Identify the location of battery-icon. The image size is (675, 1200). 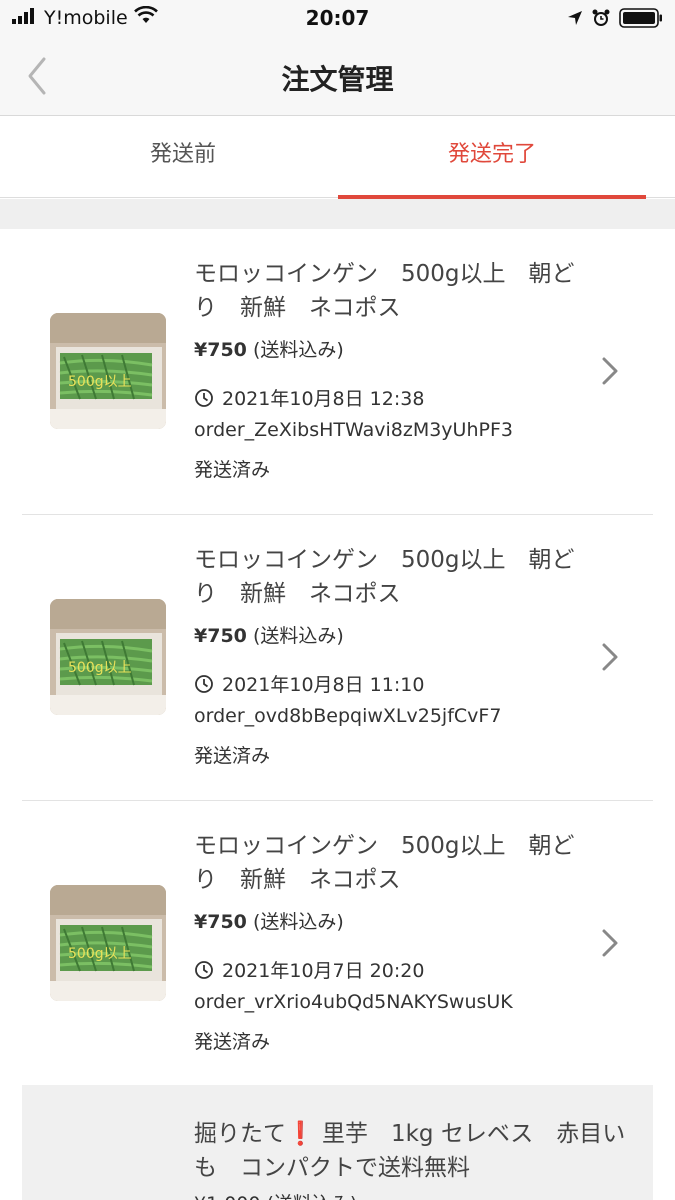
(641, 20).